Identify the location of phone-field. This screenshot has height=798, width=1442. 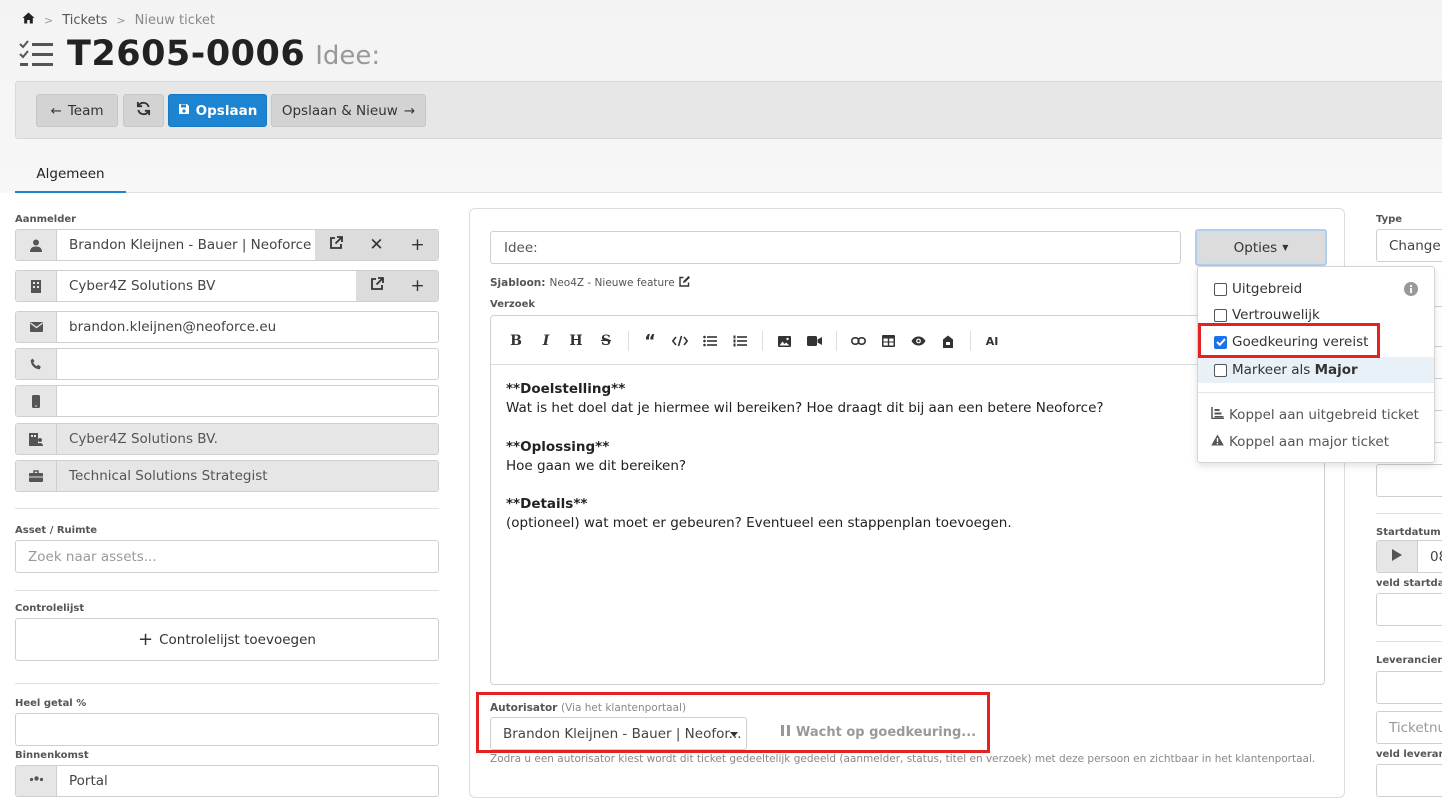
(227, 364).